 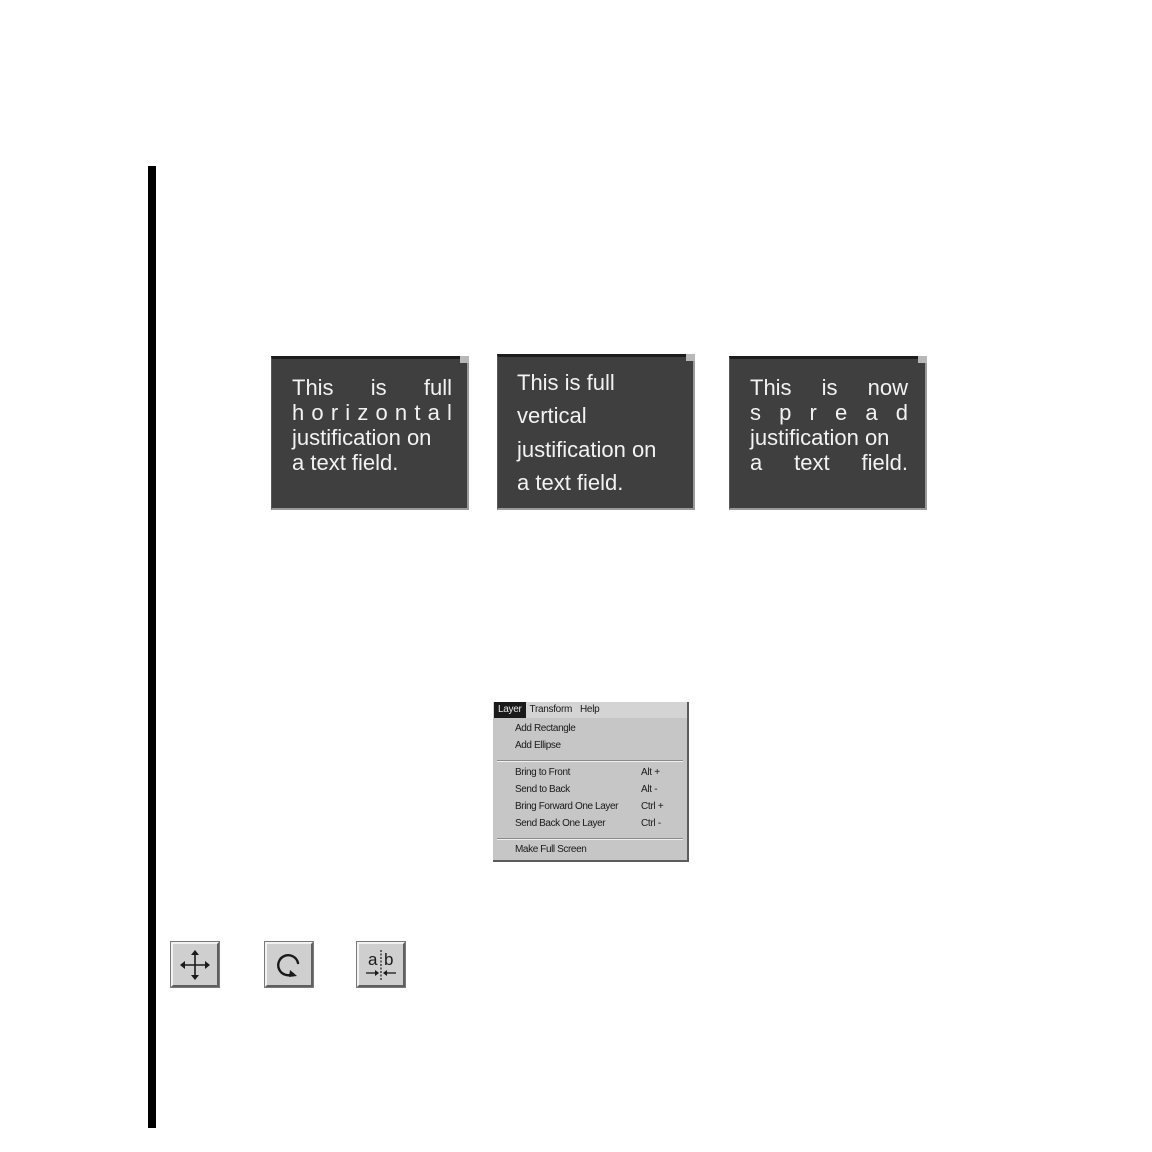 What do you see at coordinates (649, 789) in the screenshot?
I see `shortcut-send-to-back: Alt -` at bounding box center [649, 789].